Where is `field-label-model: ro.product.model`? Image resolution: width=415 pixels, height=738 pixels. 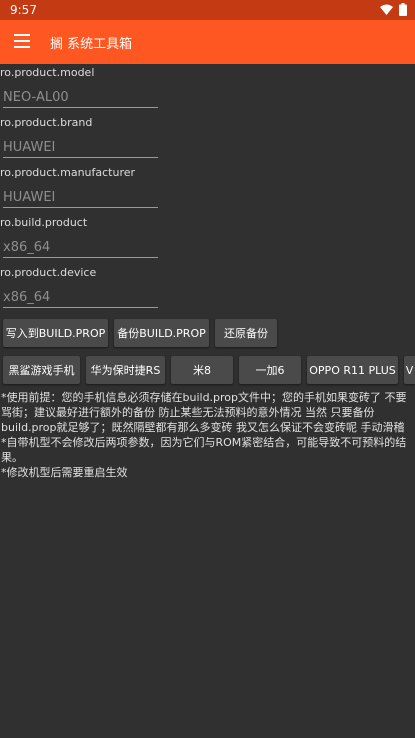 field-label-model: ro.product.model is located at coordinates (47, 72).